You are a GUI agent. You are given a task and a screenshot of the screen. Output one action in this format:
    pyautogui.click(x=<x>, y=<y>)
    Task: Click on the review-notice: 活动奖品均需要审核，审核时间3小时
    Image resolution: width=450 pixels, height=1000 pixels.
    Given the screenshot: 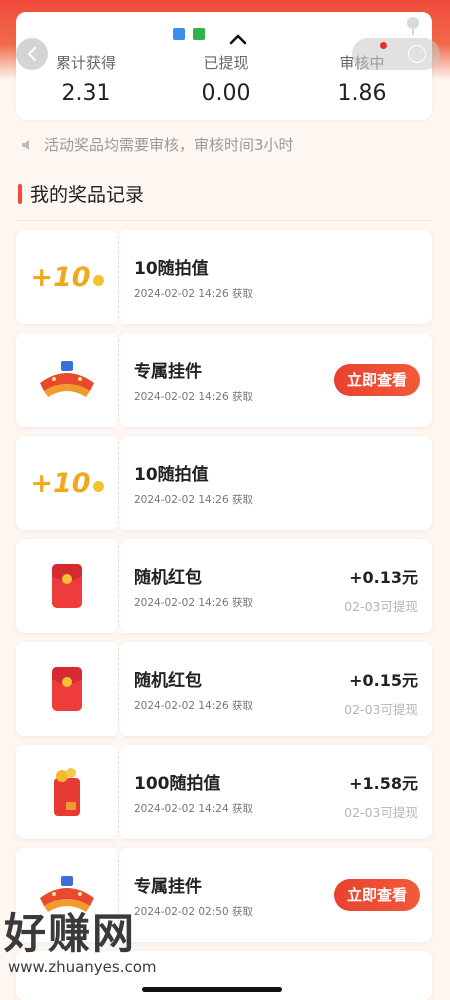 What is the action you would take?
    pyautogui.click(x=157, y=144)
    